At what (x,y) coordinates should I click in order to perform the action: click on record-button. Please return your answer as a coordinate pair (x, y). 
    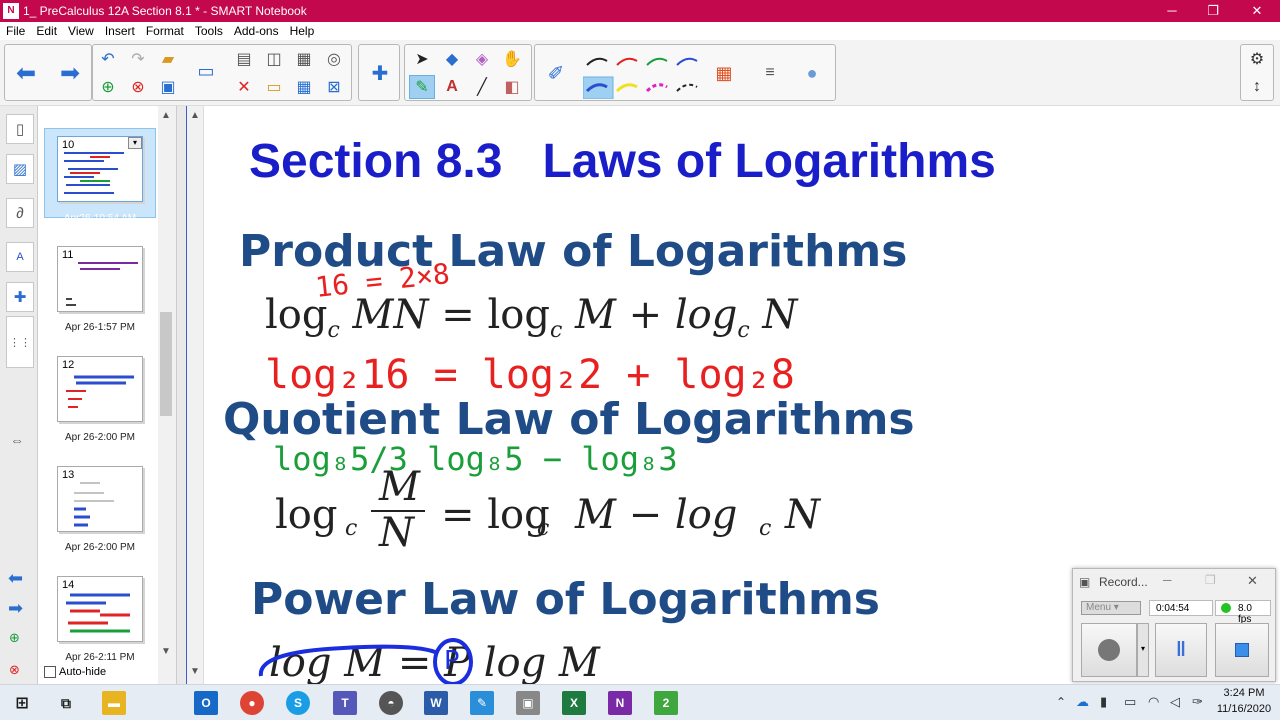
    Looking at the image, I should click on (1109, 650).